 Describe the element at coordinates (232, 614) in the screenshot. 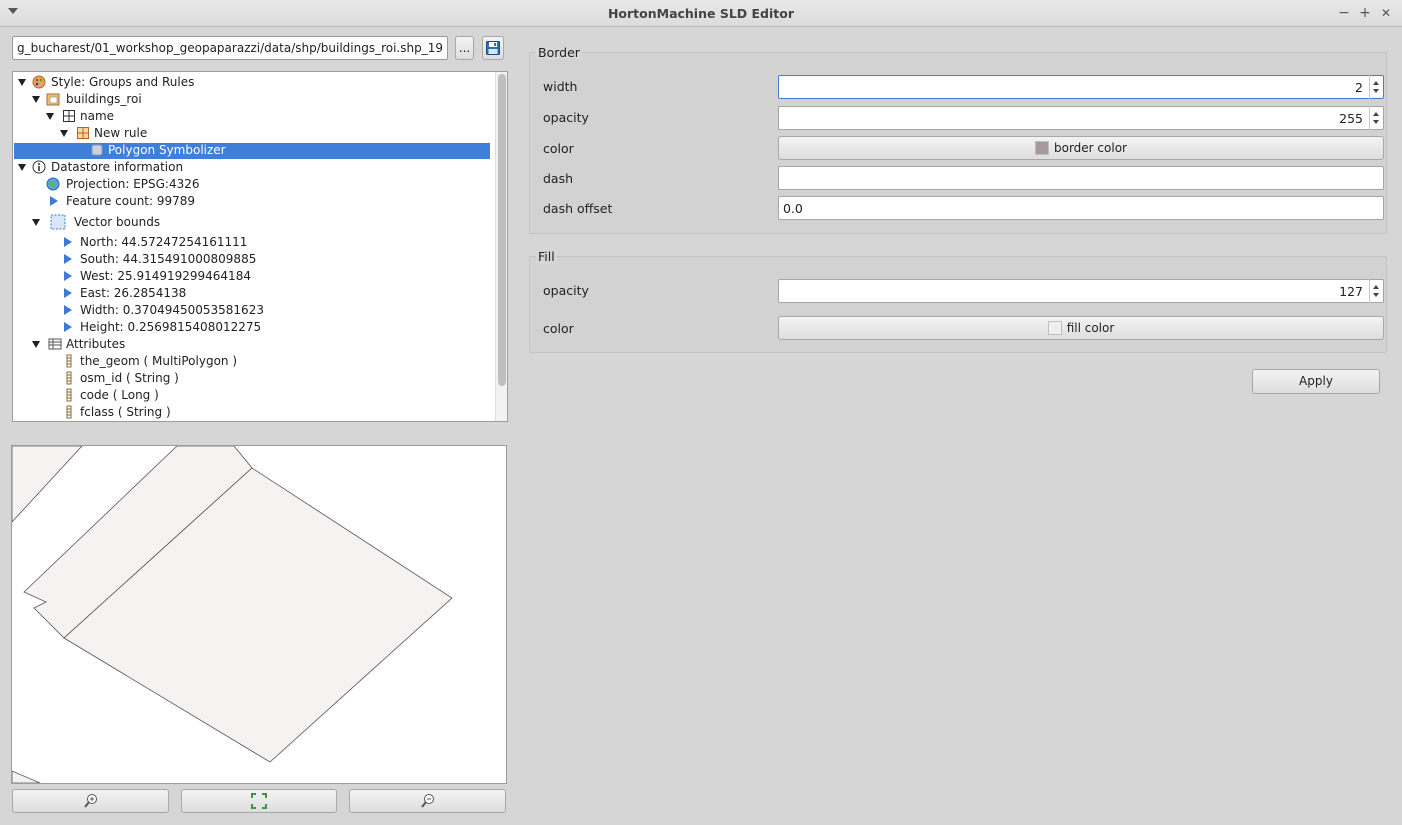

I see `preview-canvas` at that location.